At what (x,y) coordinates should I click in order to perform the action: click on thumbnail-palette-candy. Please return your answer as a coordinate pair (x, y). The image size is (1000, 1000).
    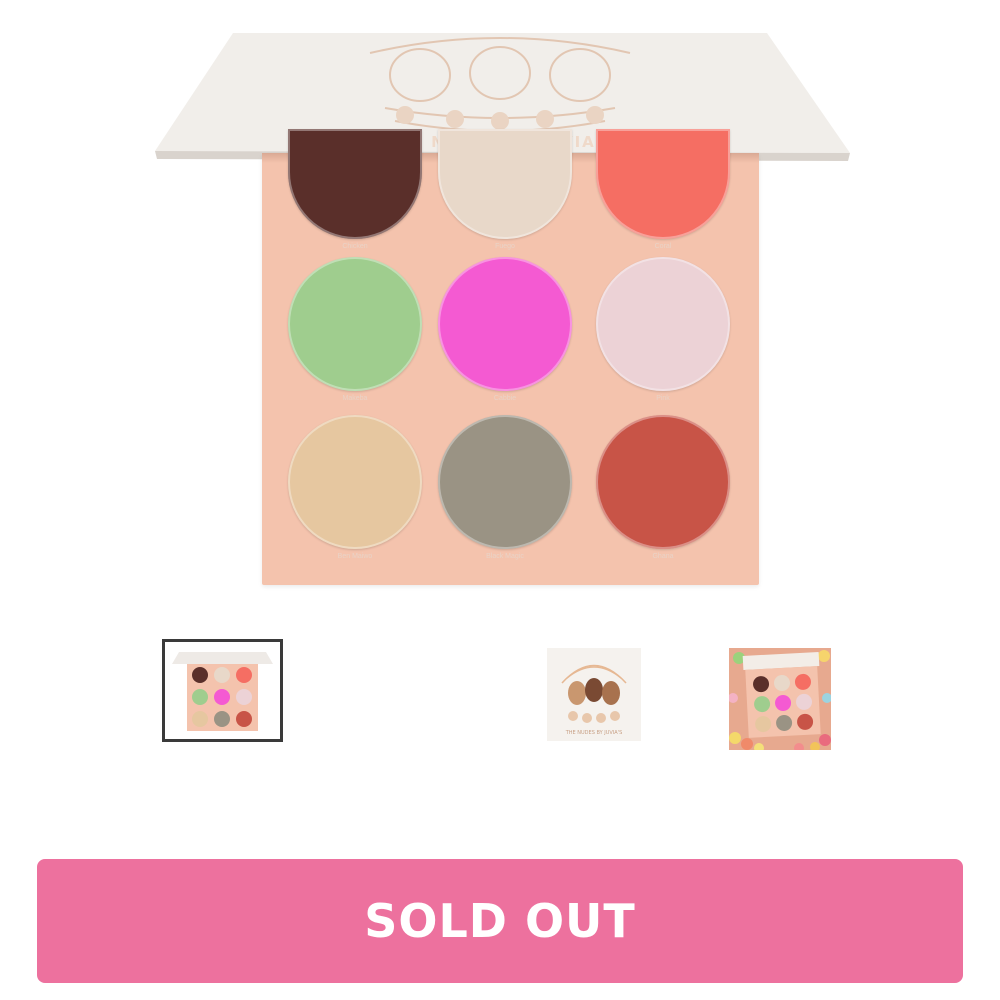
    Looking at the image, I should click on (780, 699).